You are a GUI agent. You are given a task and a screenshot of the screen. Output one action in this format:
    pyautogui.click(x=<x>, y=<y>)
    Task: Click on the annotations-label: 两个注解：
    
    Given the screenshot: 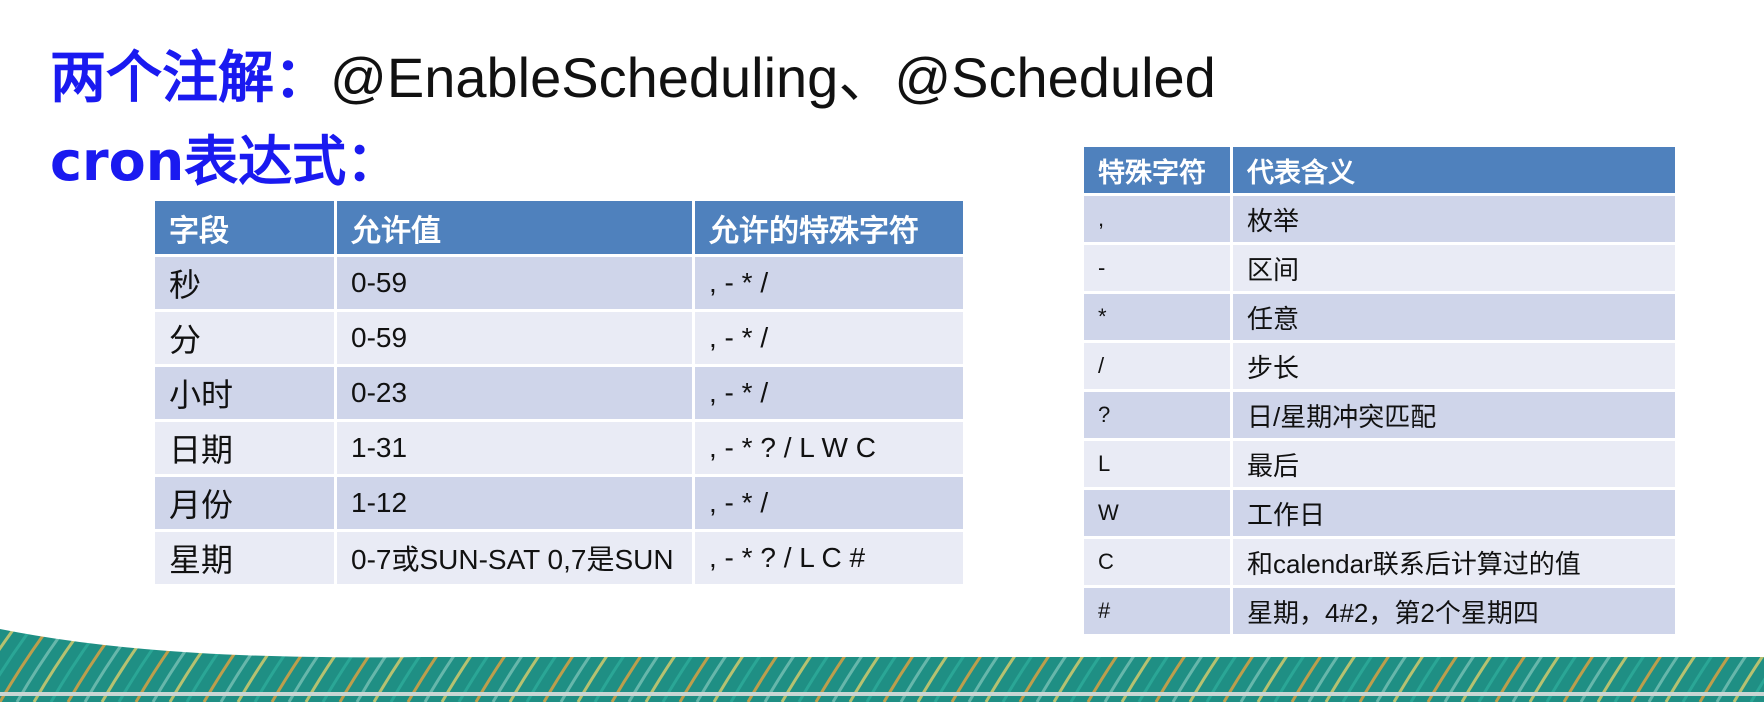 What is the action you would take?
    pyautogui.click(x=190, y=78)
    